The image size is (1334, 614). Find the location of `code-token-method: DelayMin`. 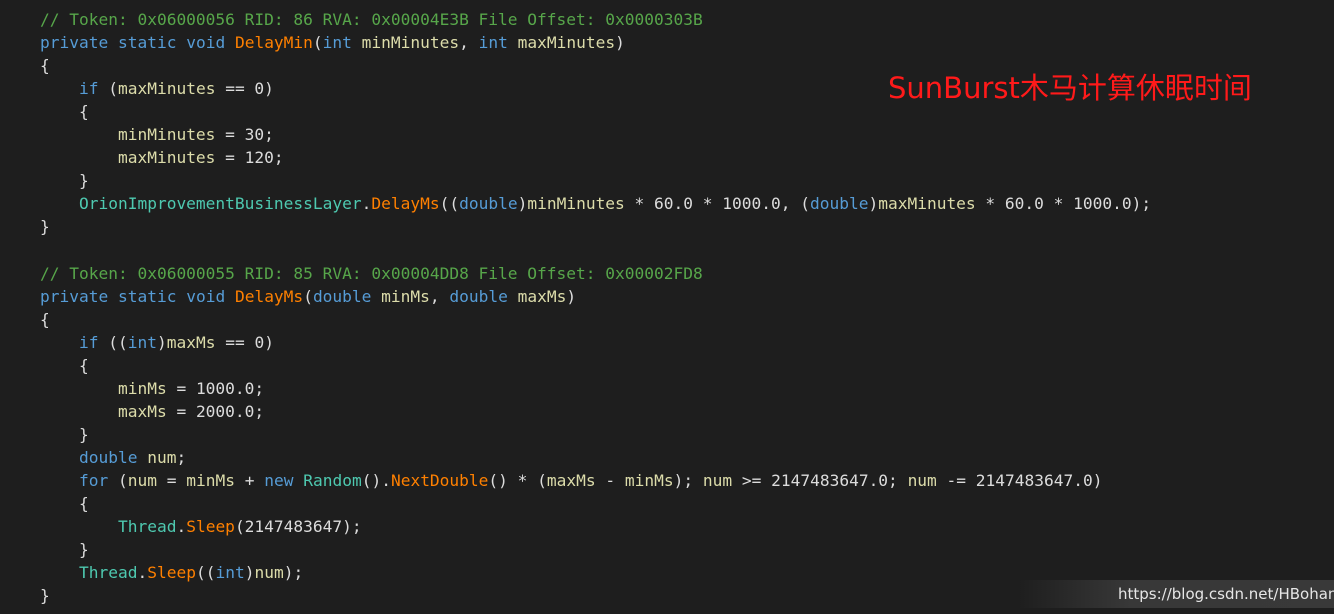

code-token-method: DelayMin is located at coordinates (273, 43).